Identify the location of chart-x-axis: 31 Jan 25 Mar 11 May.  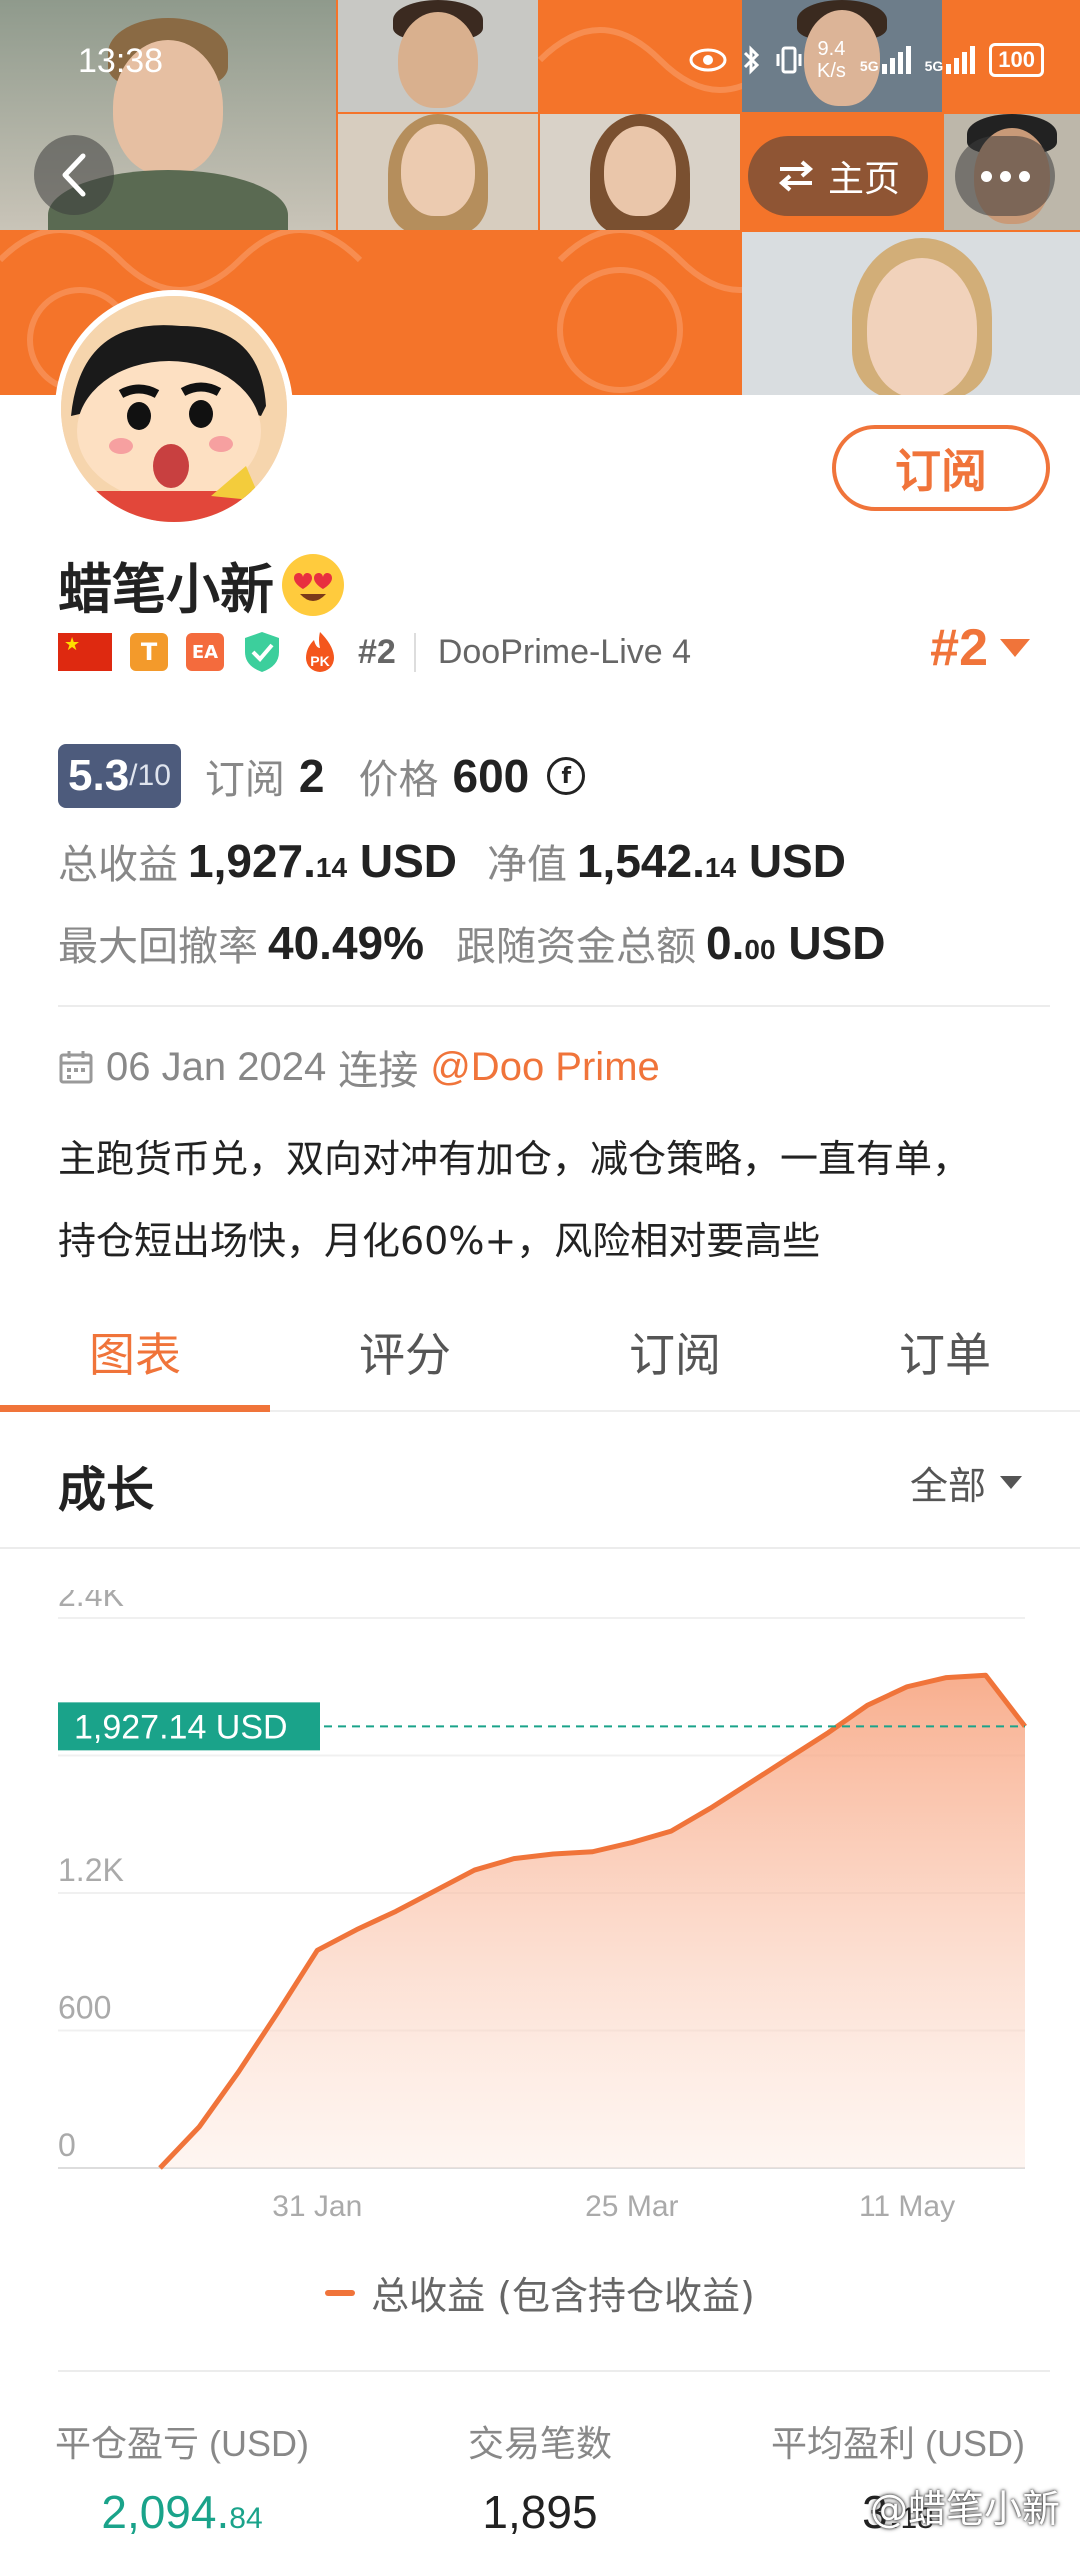
(613, 2206).